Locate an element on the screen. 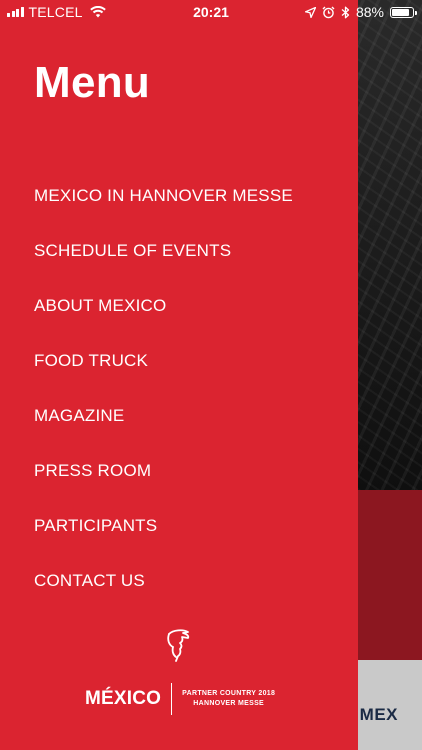 The width and height of the screenshot is (422, 750). hannover-messe-head-icon is located at coordinates (178, 645).